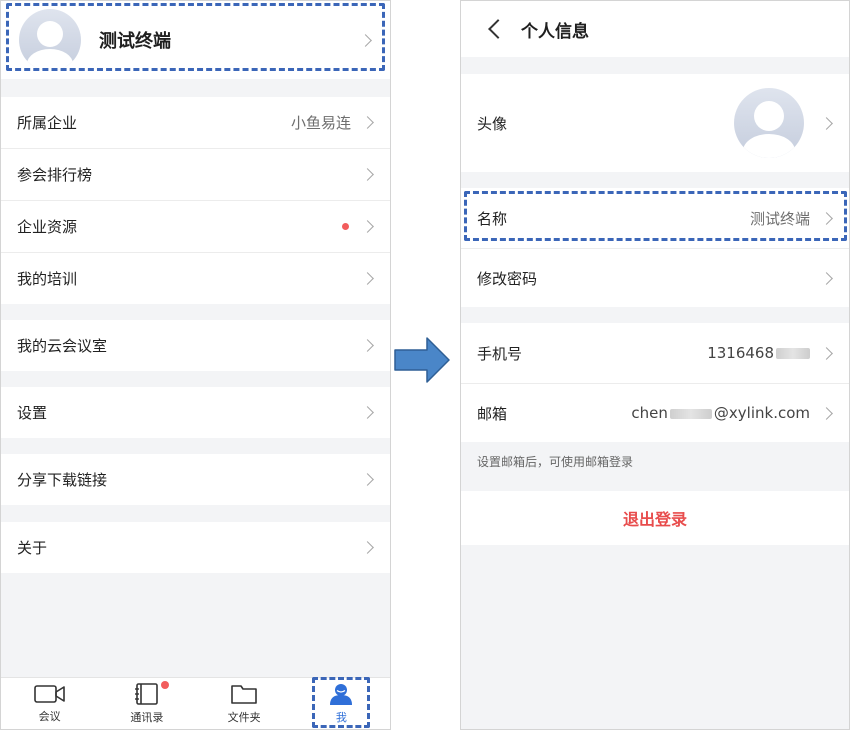  What do you see at coordinates (555, 31) in the screenshot?
I see `page-title: 个人信息` at bounding box center [555, 31].